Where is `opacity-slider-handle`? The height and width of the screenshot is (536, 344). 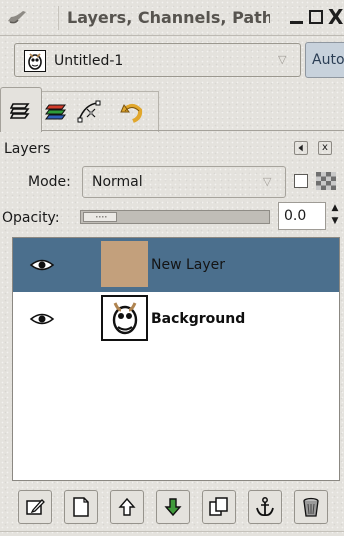 opacity-slider-handle is located at coordinates (100, 217).